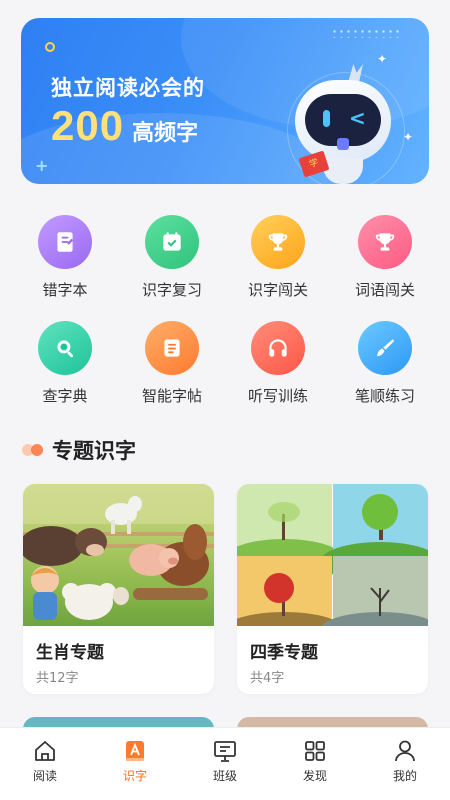  What do you see at coordinates (315, 751) in the screenshot?
I see `grid-icon` at bounding box center [315, 751].